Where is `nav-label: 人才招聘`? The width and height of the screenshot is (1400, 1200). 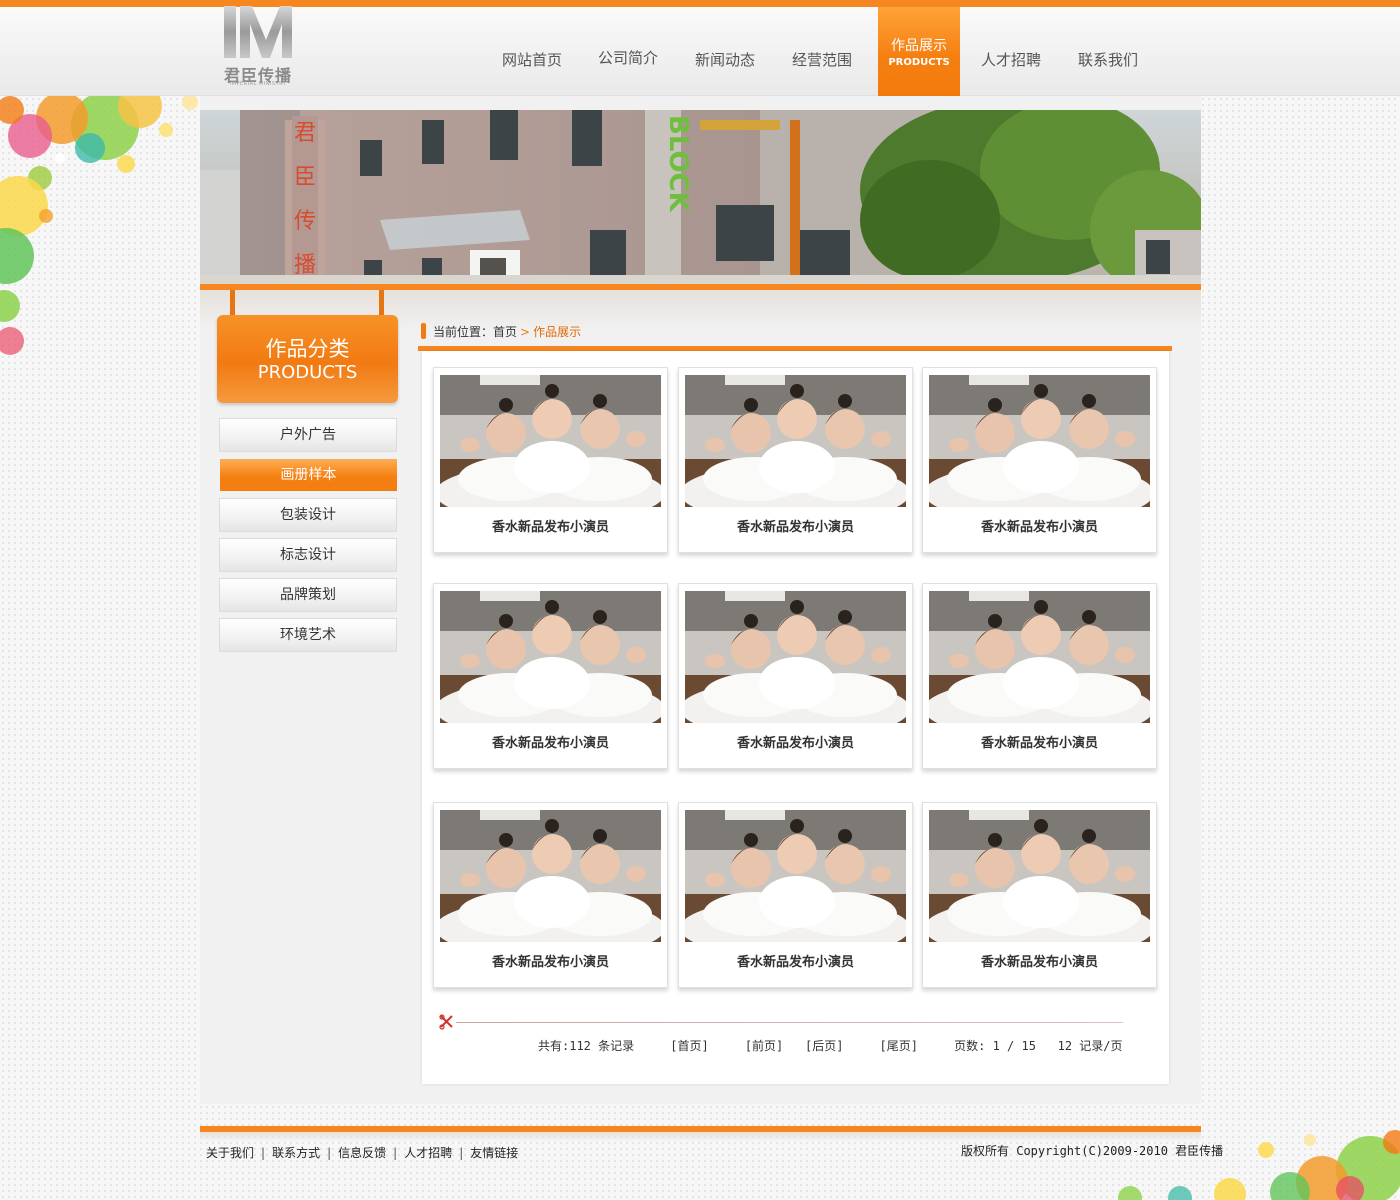 nav-label: 人才招聘 is located at coordinates (1010, 60).